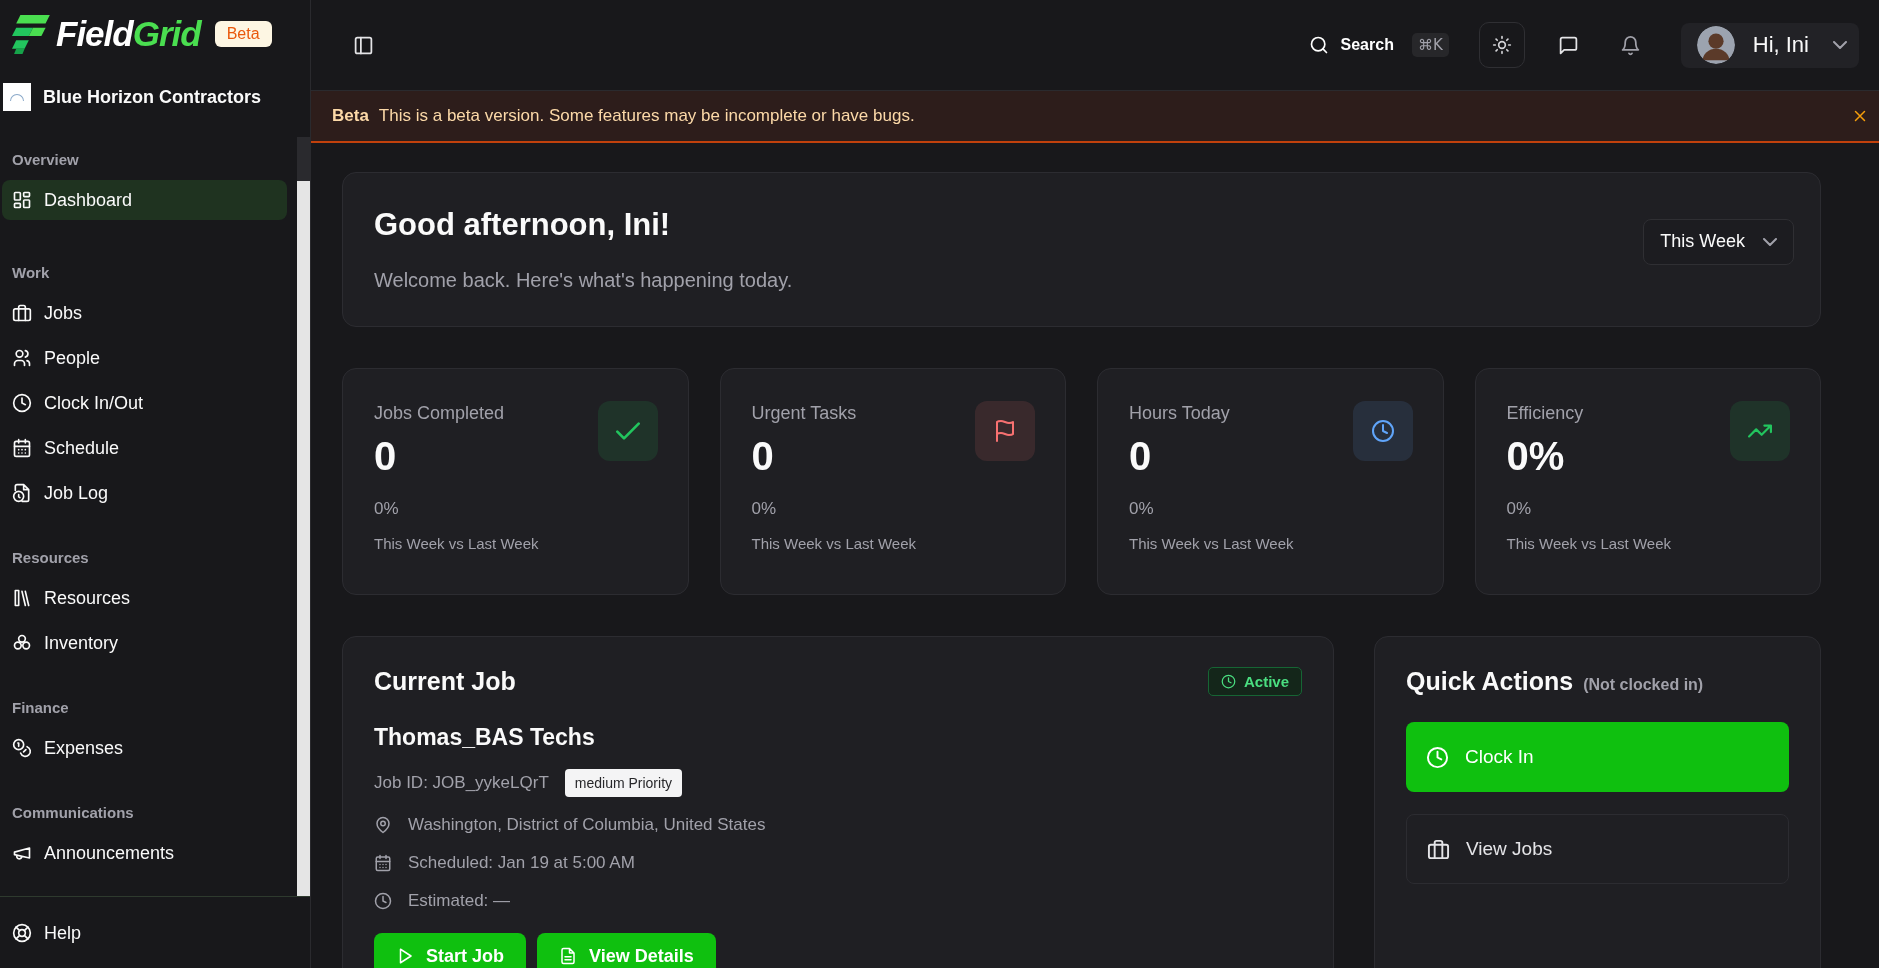 This screenshot has width=1879, height=968. What do you see at coordinates (150, 933) in the screenshot?
I see `nav-item: Help` at bounding box center [150, 933].